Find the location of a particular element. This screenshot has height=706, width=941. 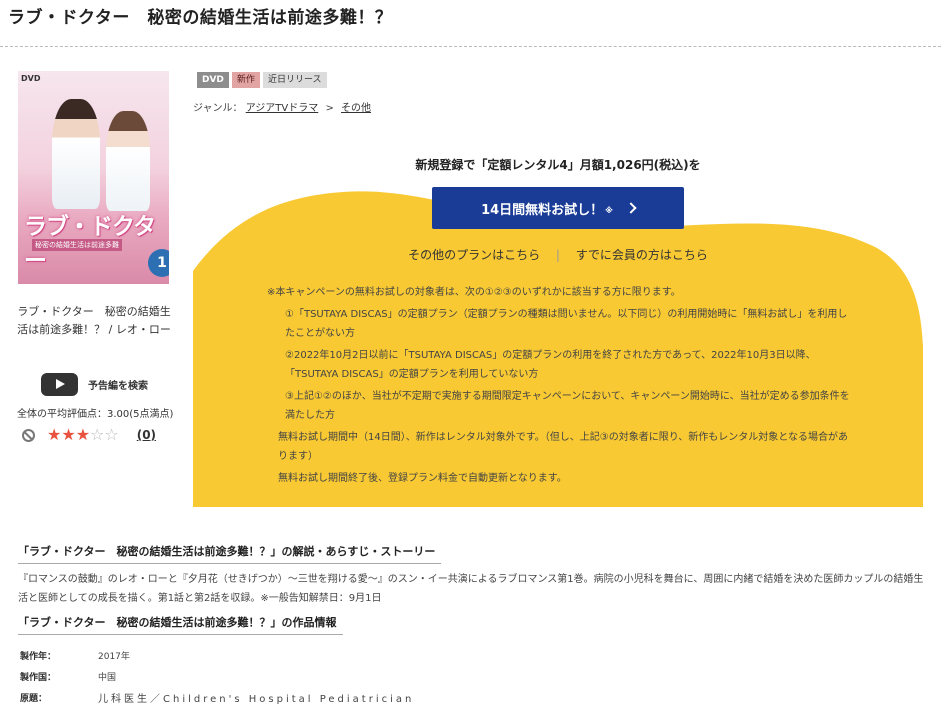

cover-caption: ラブ・ドクター 秘密の結婚生活は前途多難！？ / レオ・ロー is located at coordinates (94, 320).